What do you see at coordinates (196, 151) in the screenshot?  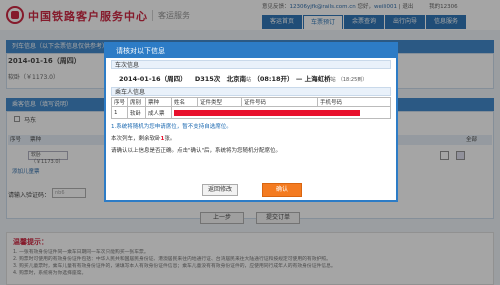 I see `confirm-note: 请确认以上信息是否正确。点击"确认"后，系统将为您随机分配席位。` at bounding box center [196, 151].